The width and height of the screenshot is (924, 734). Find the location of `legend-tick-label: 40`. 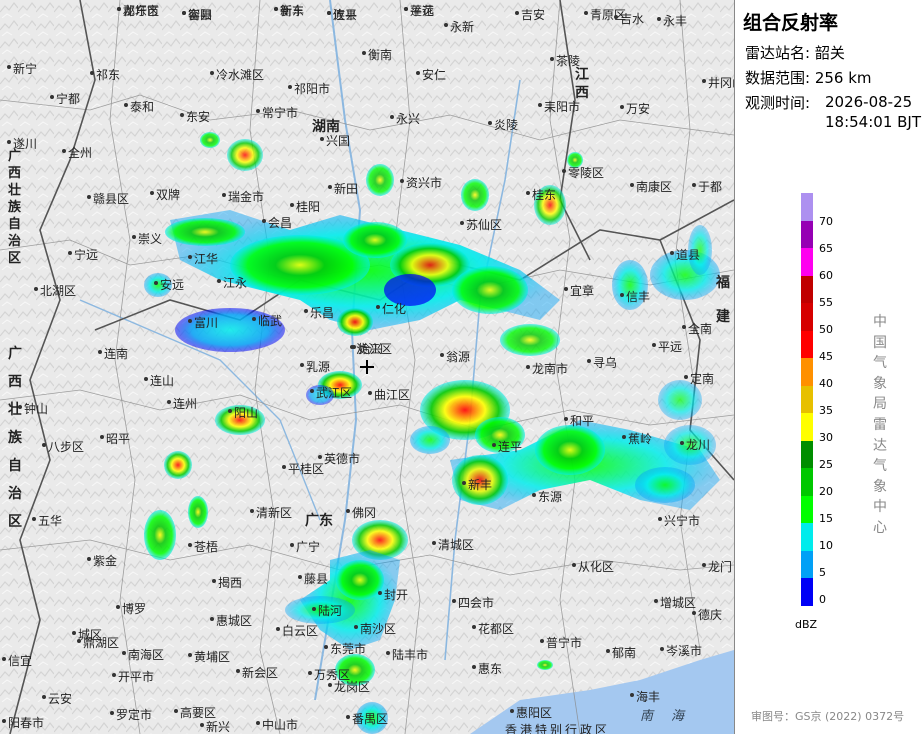

legend-tick-label: 40 is located at coordinates (826, 383).